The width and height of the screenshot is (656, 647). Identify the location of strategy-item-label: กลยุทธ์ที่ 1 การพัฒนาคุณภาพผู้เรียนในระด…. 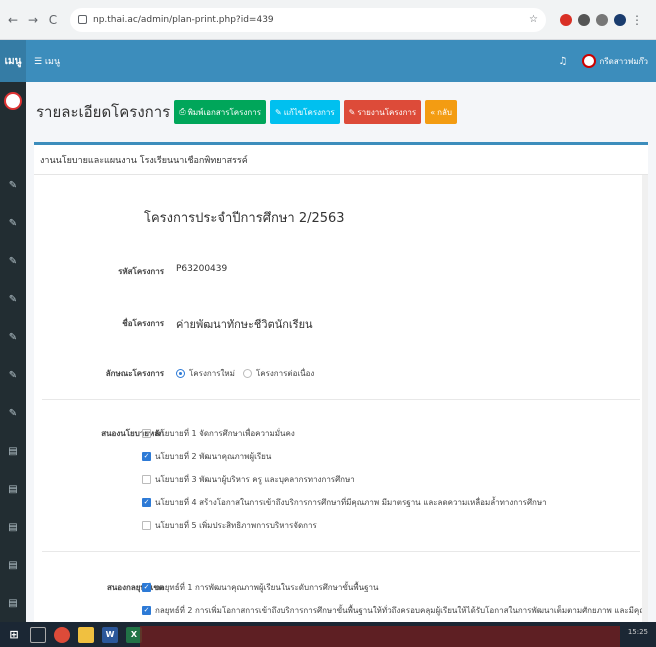
(267, 587).